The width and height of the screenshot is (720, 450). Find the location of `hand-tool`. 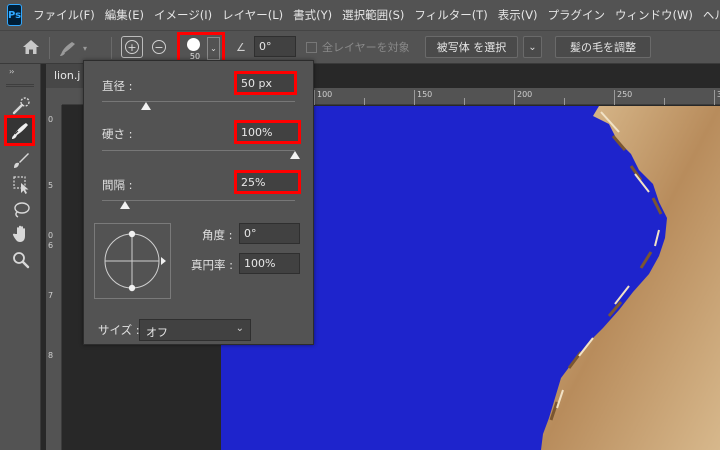

hand-tool is located at coordinates (20, 234).